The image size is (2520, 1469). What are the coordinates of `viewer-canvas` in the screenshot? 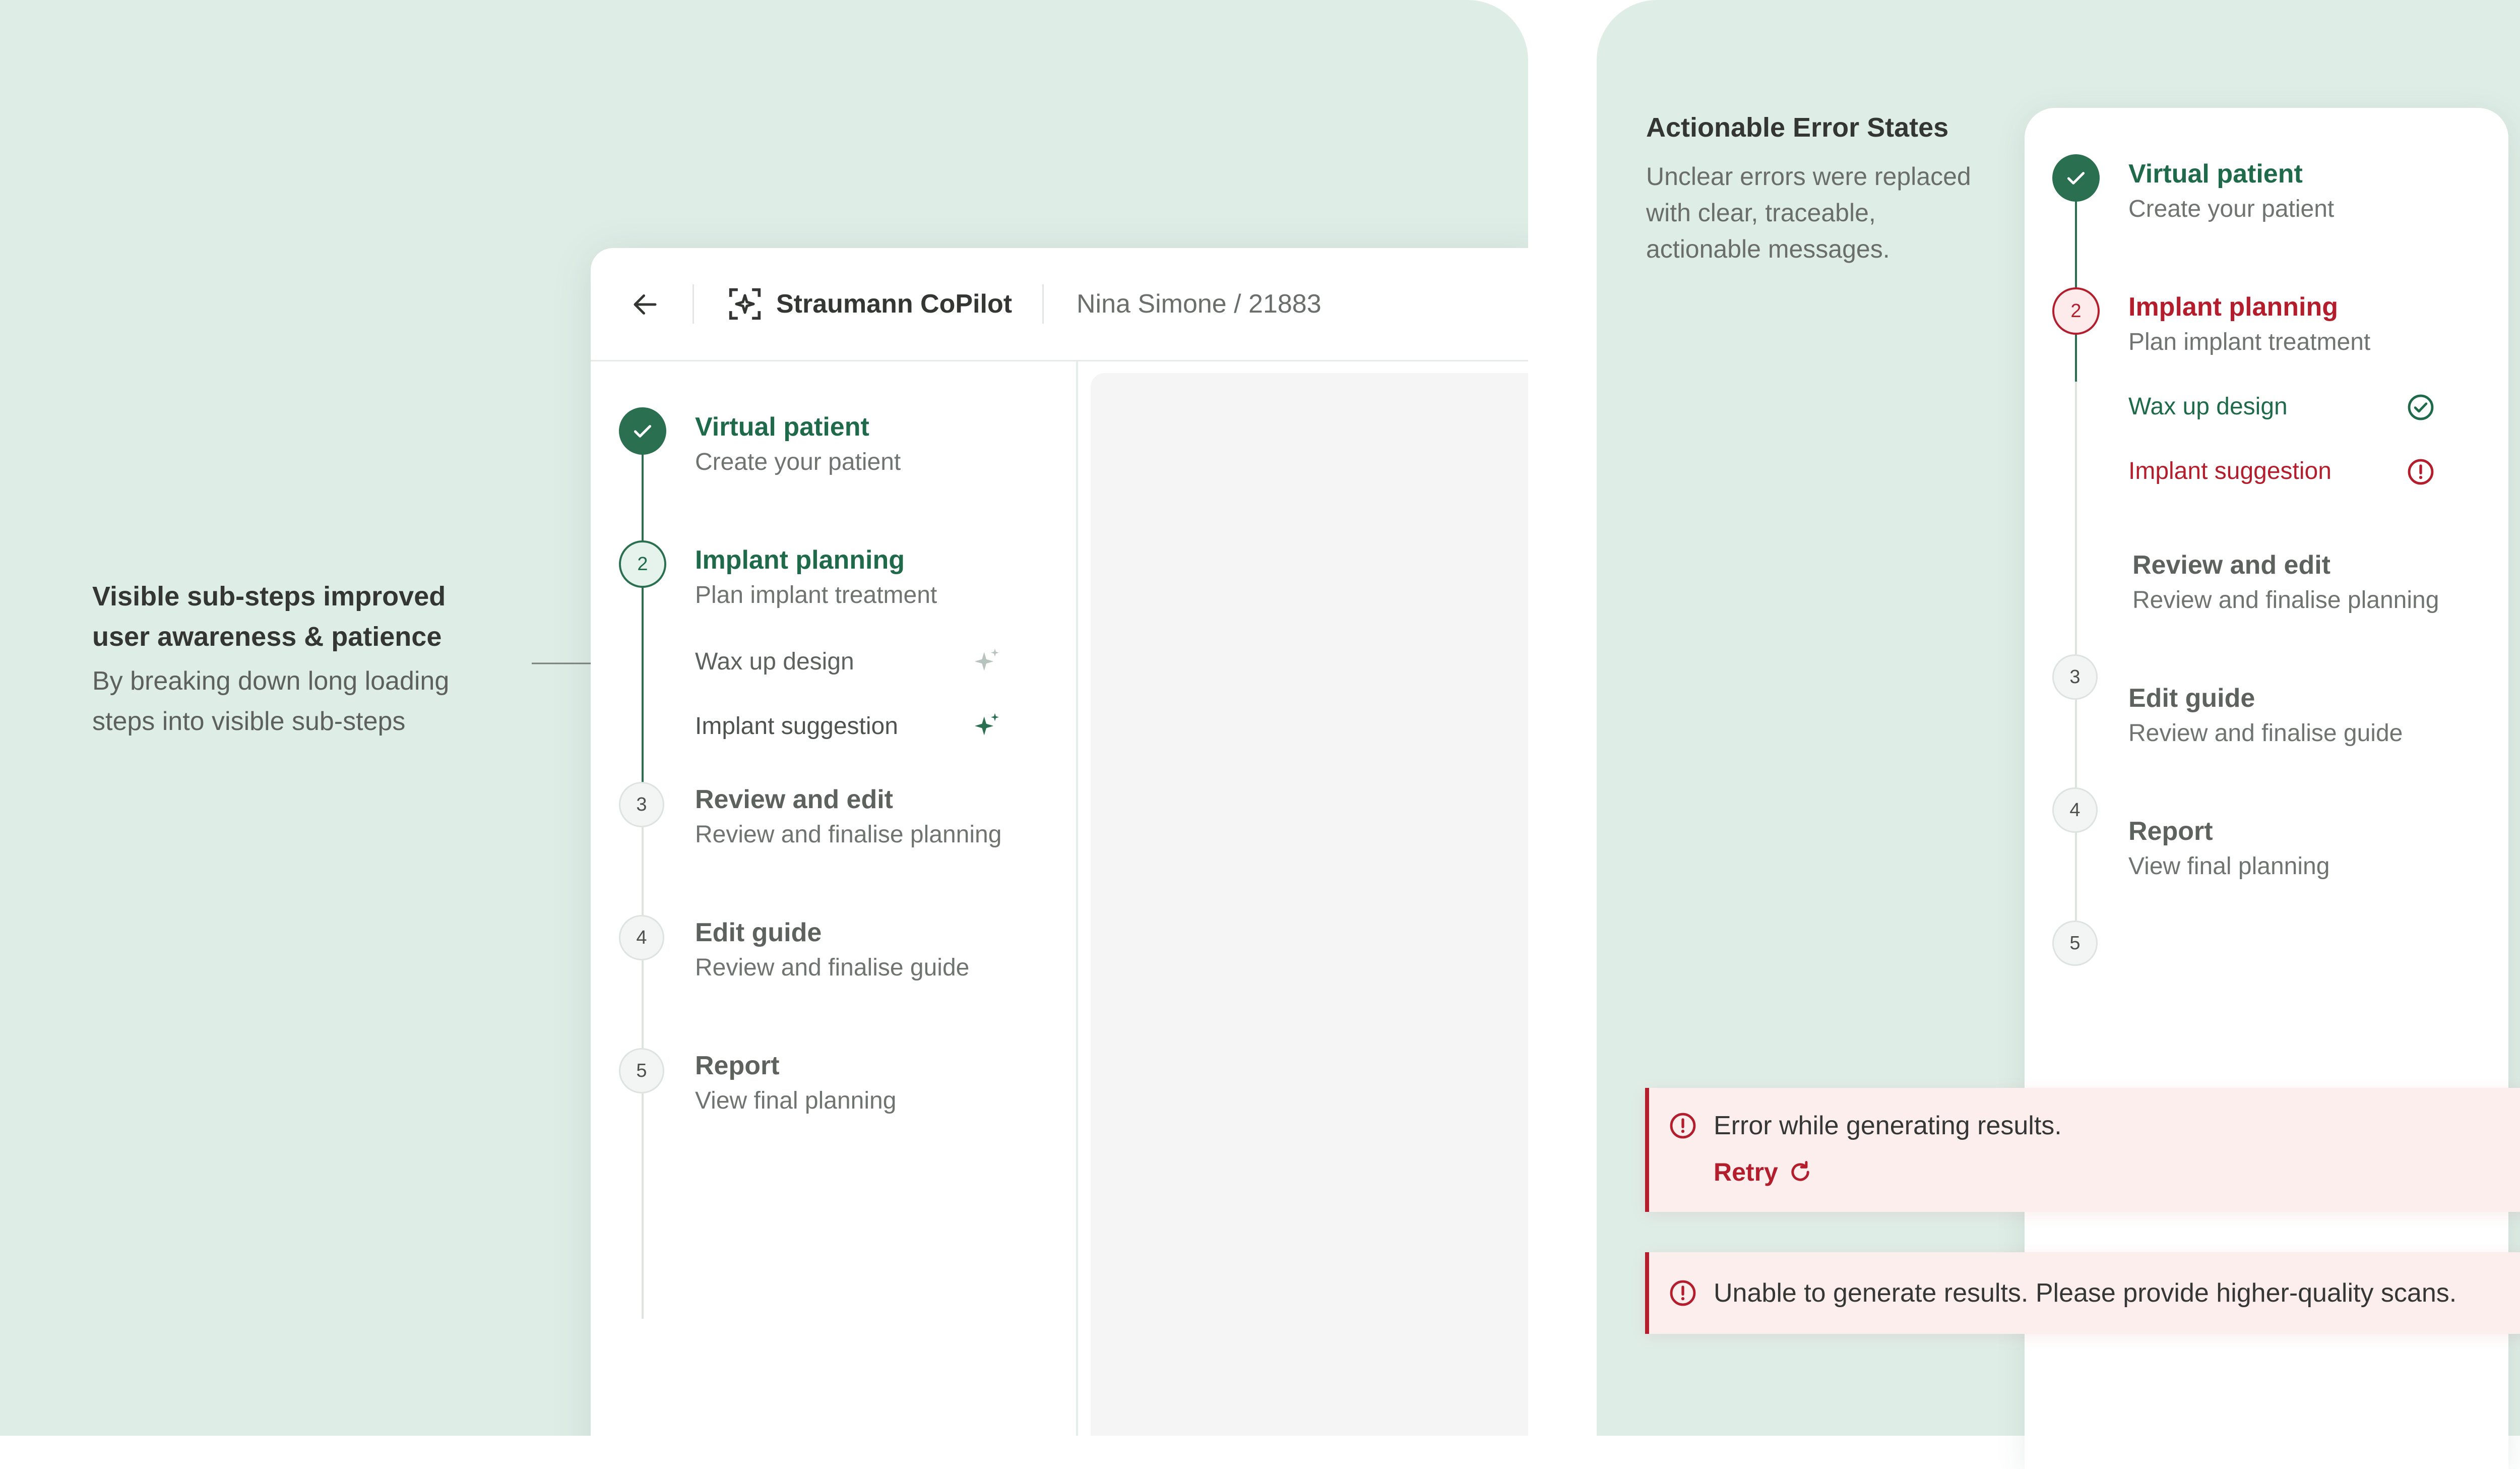 It's located at (1309, 904).